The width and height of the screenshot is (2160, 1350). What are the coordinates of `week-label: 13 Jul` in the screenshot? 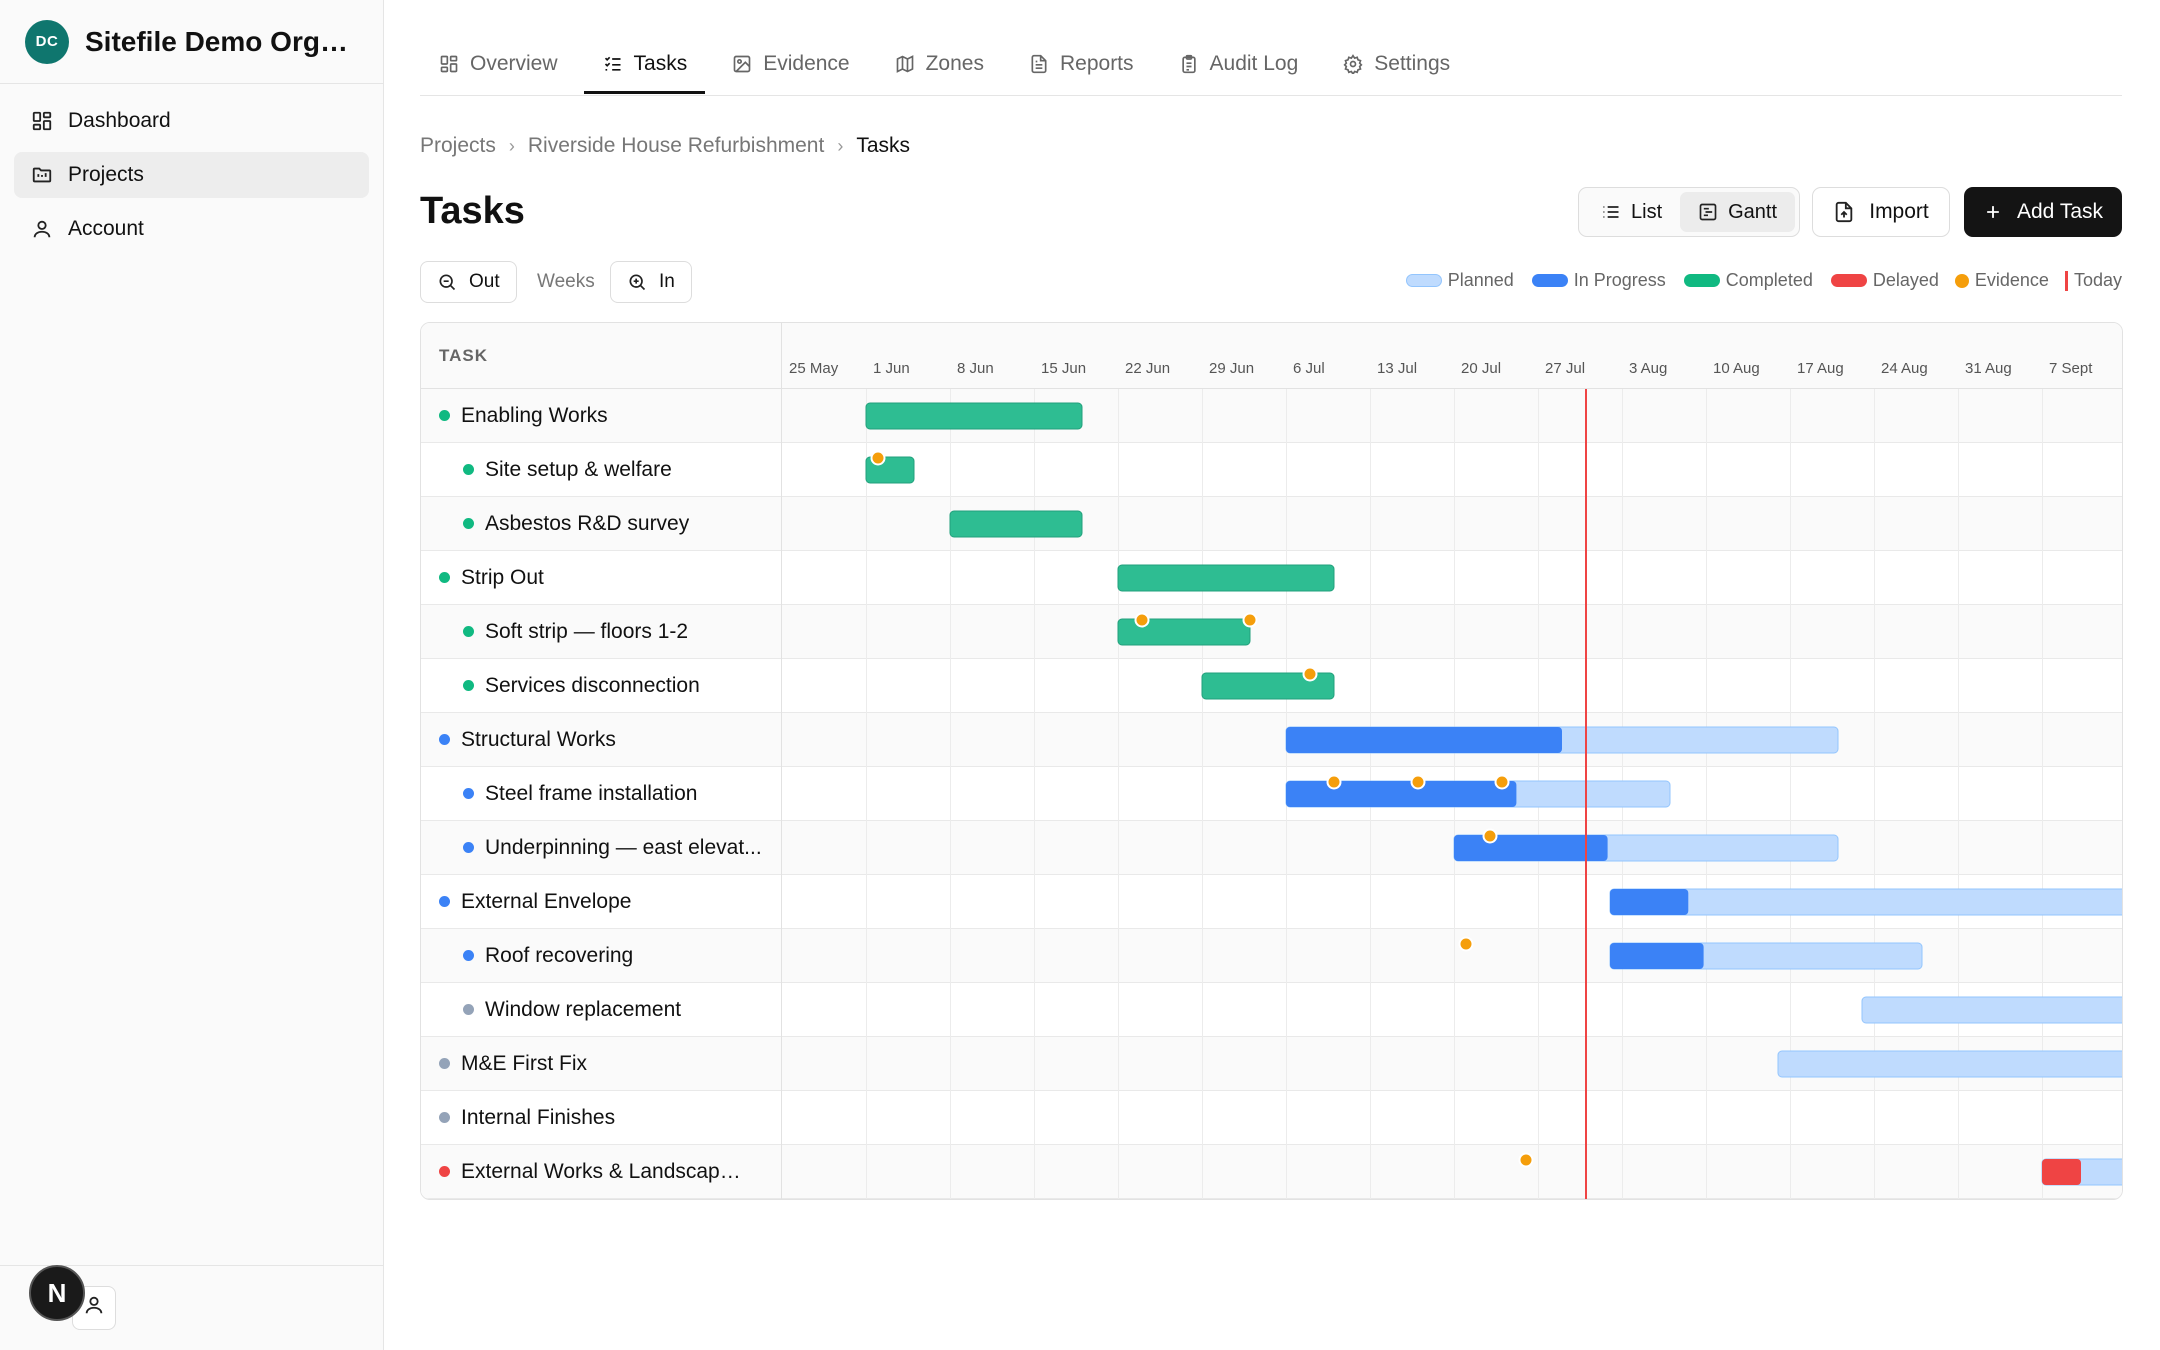 It's located at (1397, 368).